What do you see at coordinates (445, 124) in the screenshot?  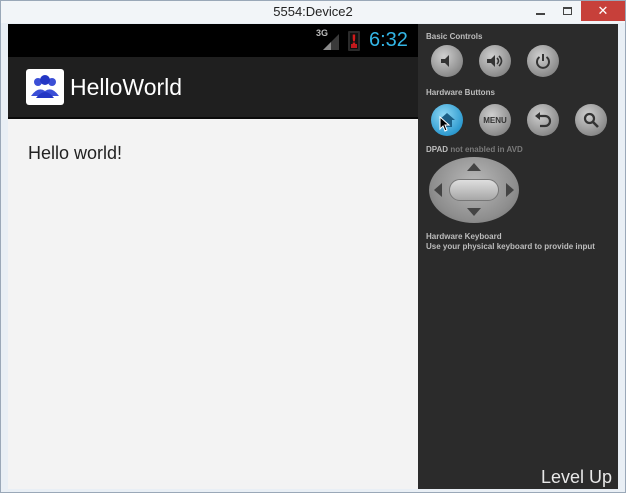 I see `mouse-cursor-icon` at bounding box center [445, 124].